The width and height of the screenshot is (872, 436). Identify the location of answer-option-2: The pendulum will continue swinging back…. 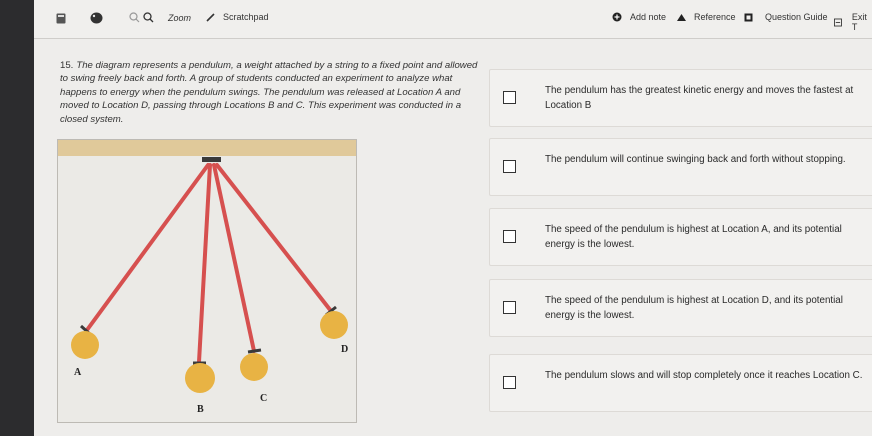
(680, 167).